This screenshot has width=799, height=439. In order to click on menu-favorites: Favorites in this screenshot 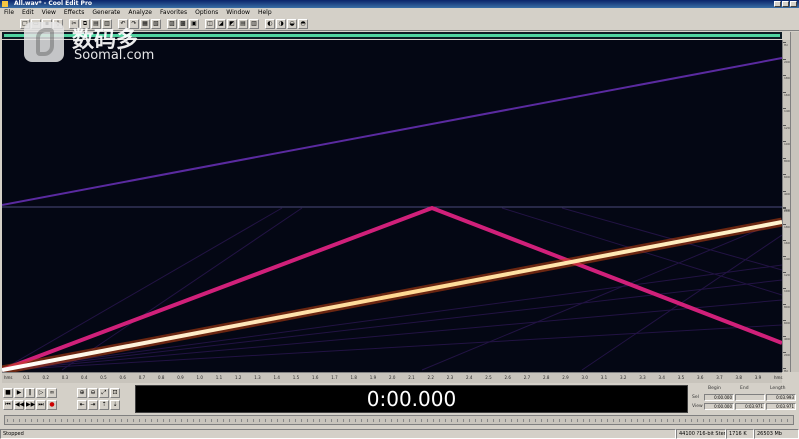, I will do `click(173, 12)`.